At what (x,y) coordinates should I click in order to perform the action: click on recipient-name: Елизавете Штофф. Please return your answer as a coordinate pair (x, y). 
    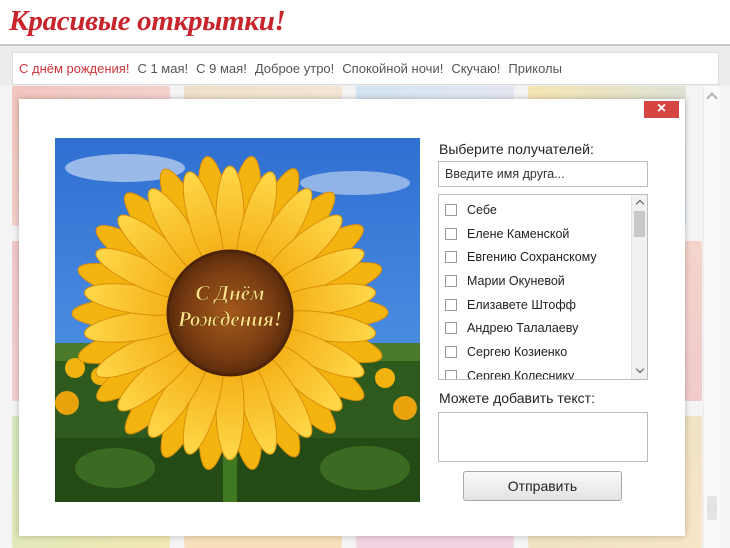
    Looking at the image, I should click on (521, 304).